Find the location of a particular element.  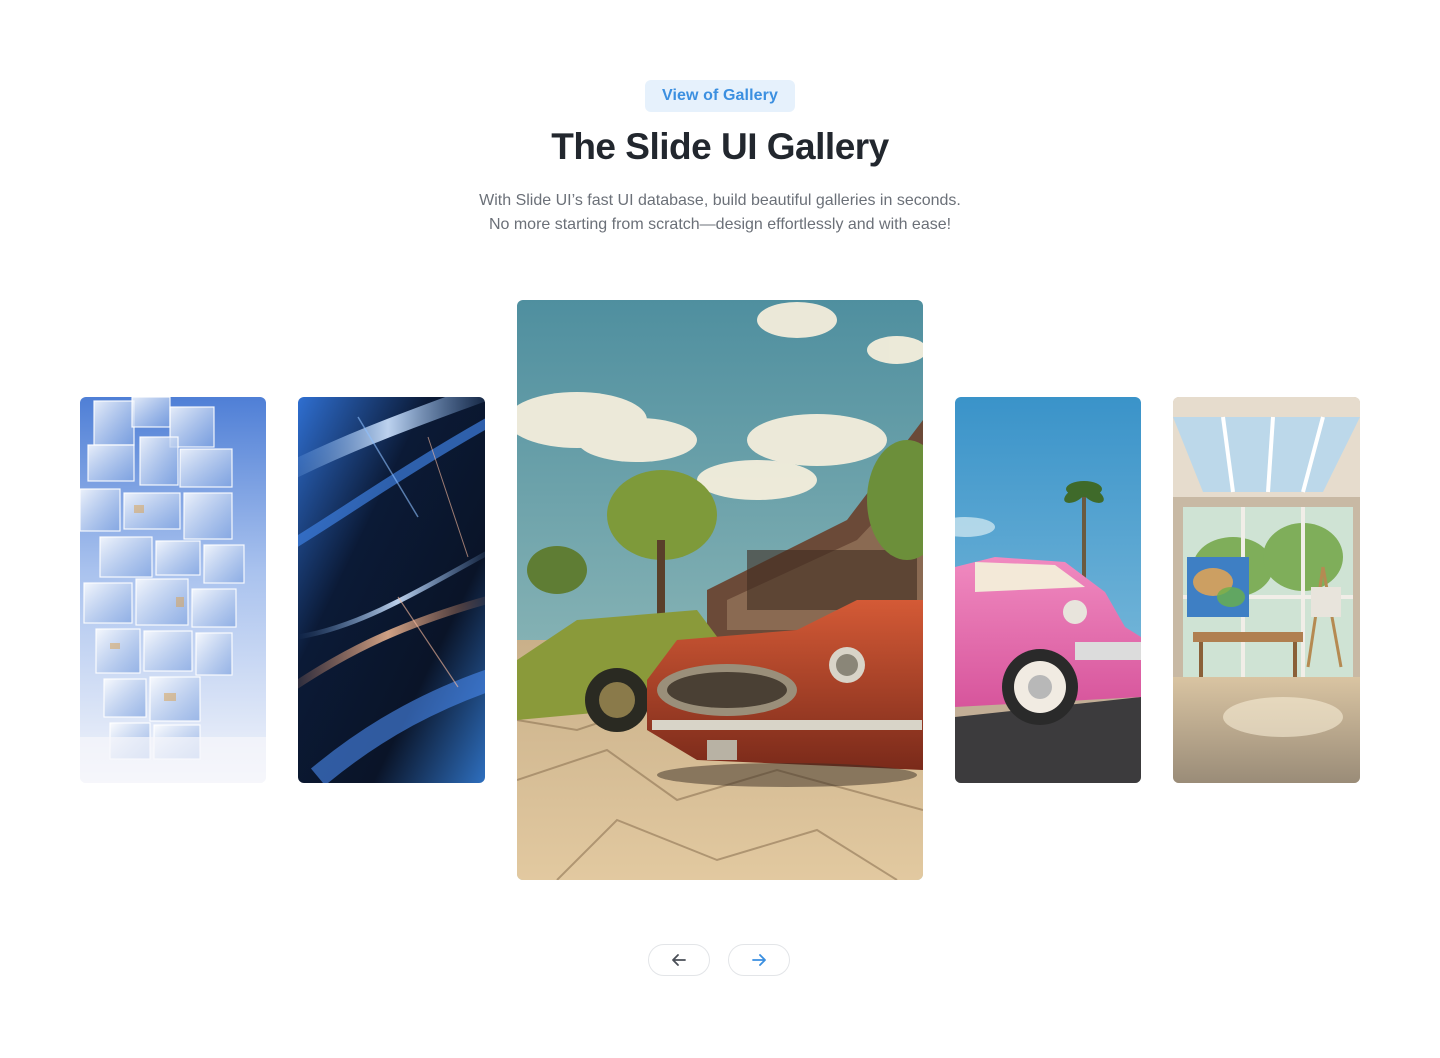

art-studio-image is located at coordinates (1266, 590).